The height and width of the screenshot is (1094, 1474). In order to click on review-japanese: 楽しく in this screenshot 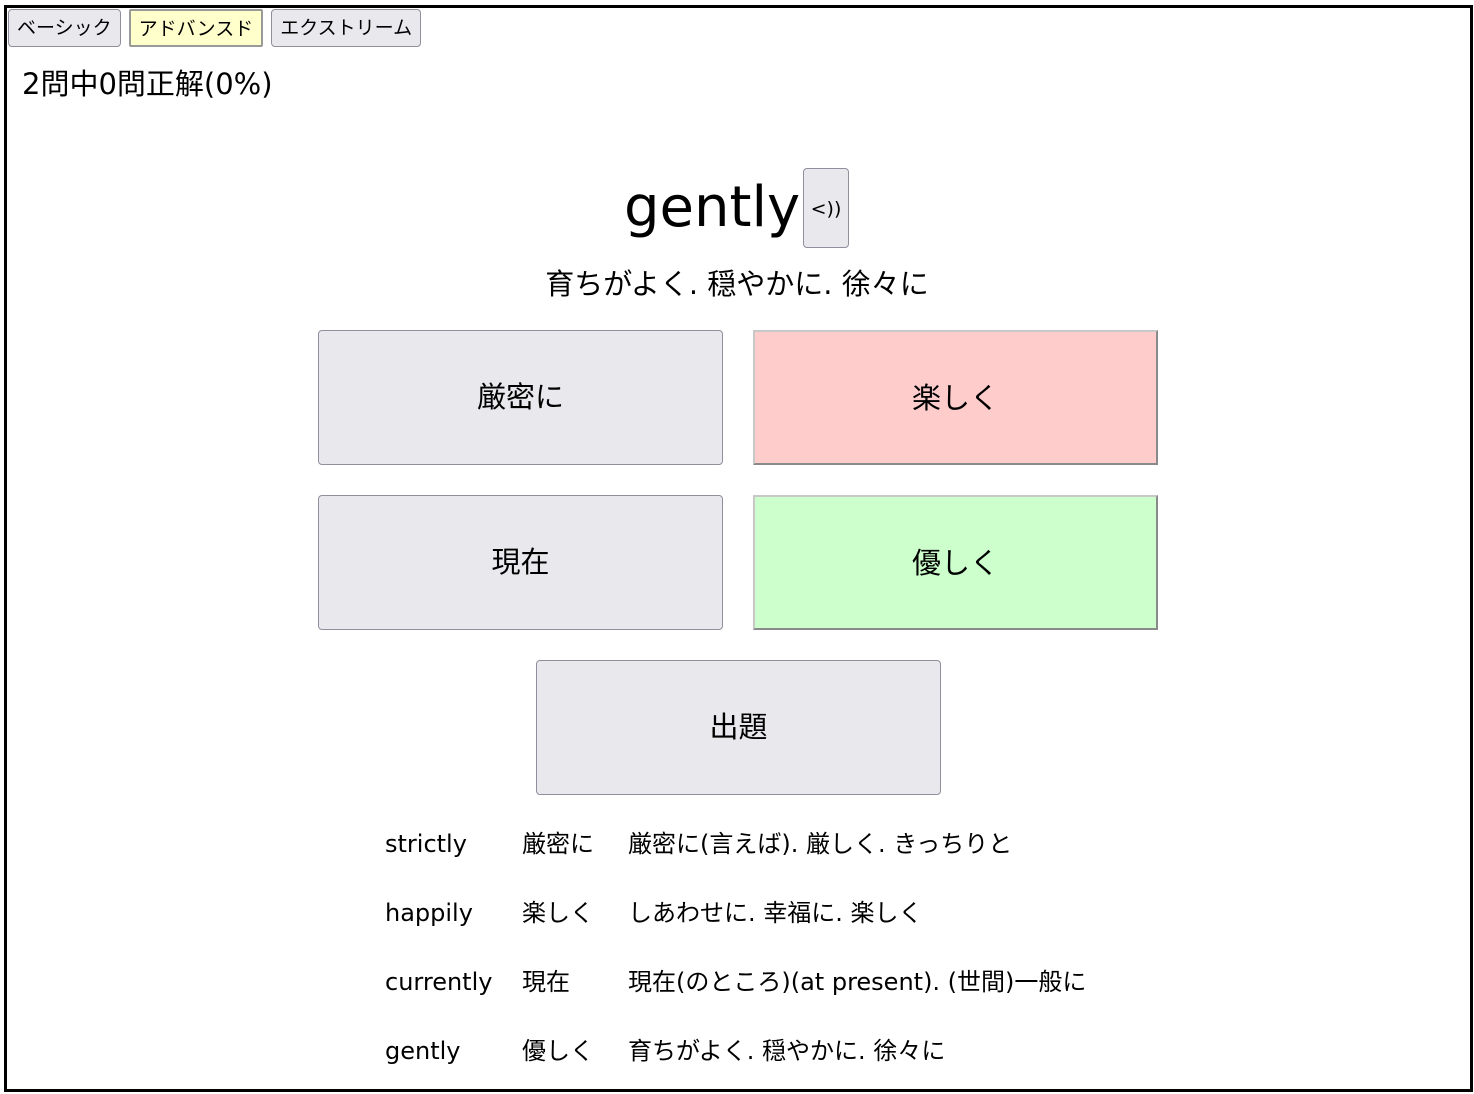, I will do `click(558, 913)`.